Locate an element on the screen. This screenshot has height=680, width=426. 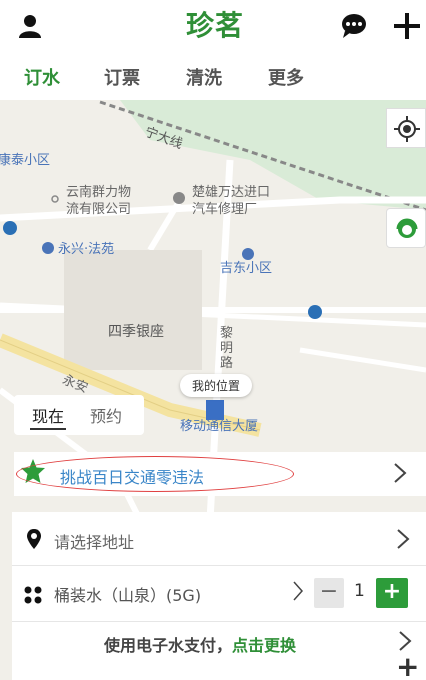
quantity-value: 1 is located at coordinates (359, 591).